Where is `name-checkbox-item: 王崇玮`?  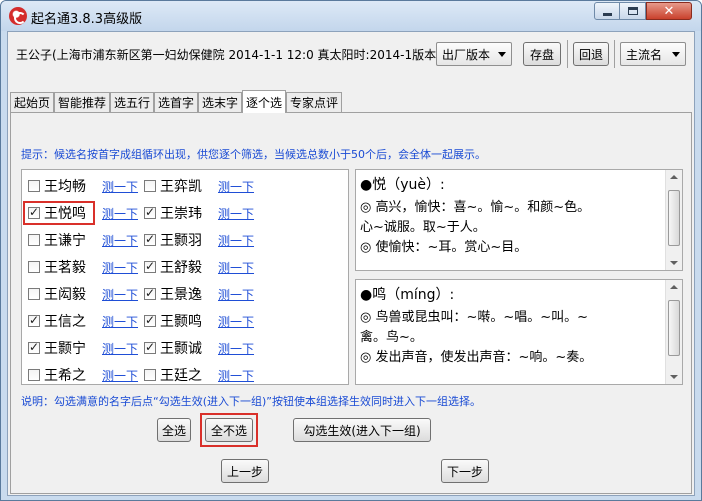 name-checkbox-item: 王崇玮 is located at coordinates (173, 213).